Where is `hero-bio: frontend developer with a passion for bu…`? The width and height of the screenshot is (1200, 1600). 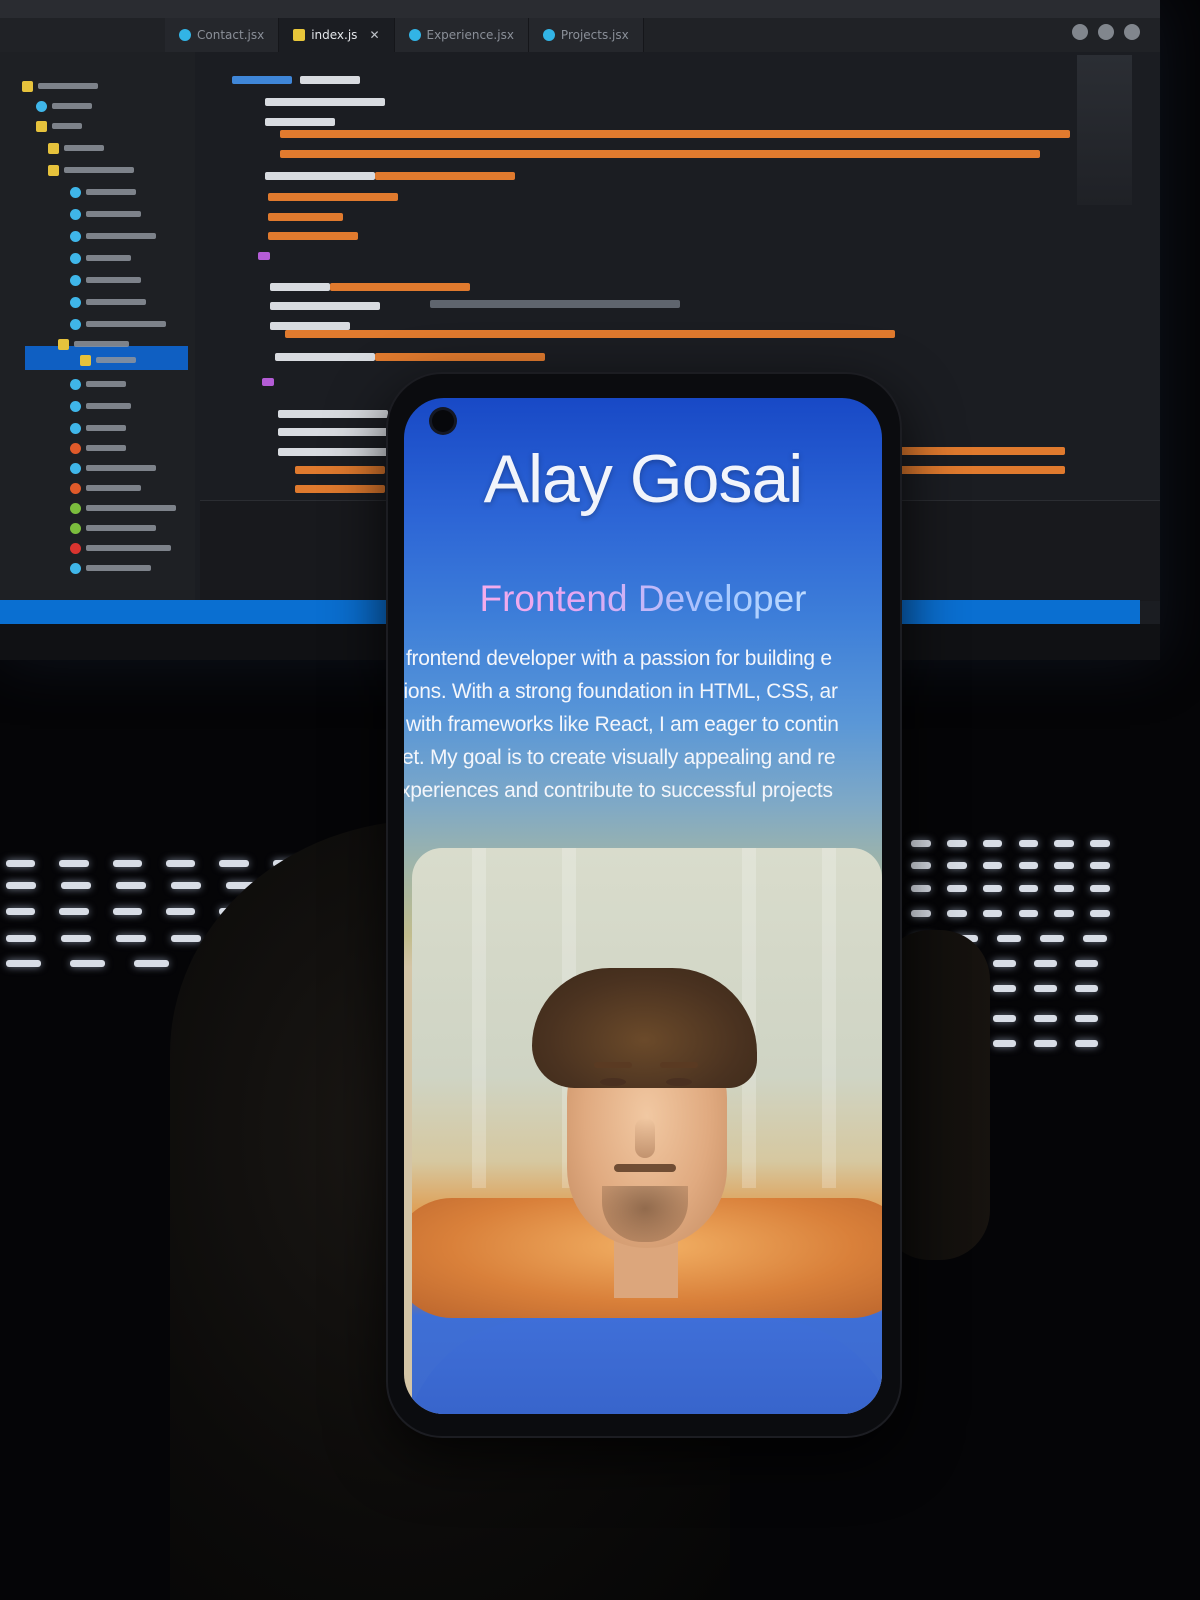
hero-bio: frontend developer with a passion for bu… is located at coordinates (643, 724).